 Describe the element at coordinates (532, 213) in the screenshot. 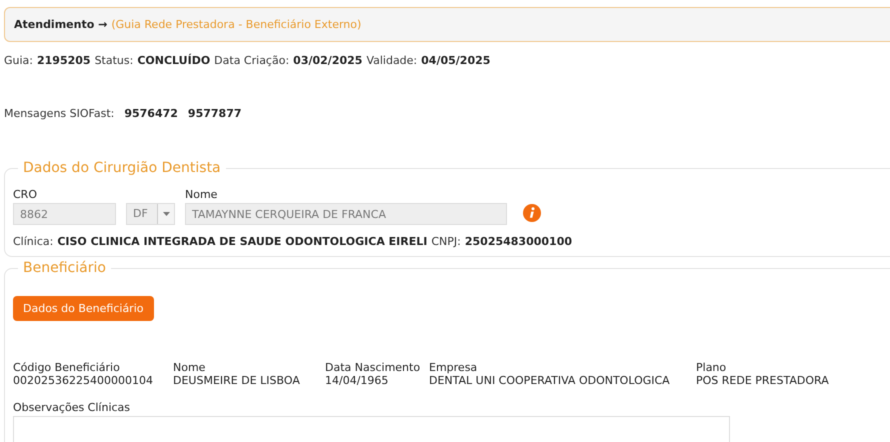

I see `info-icon` at that location.